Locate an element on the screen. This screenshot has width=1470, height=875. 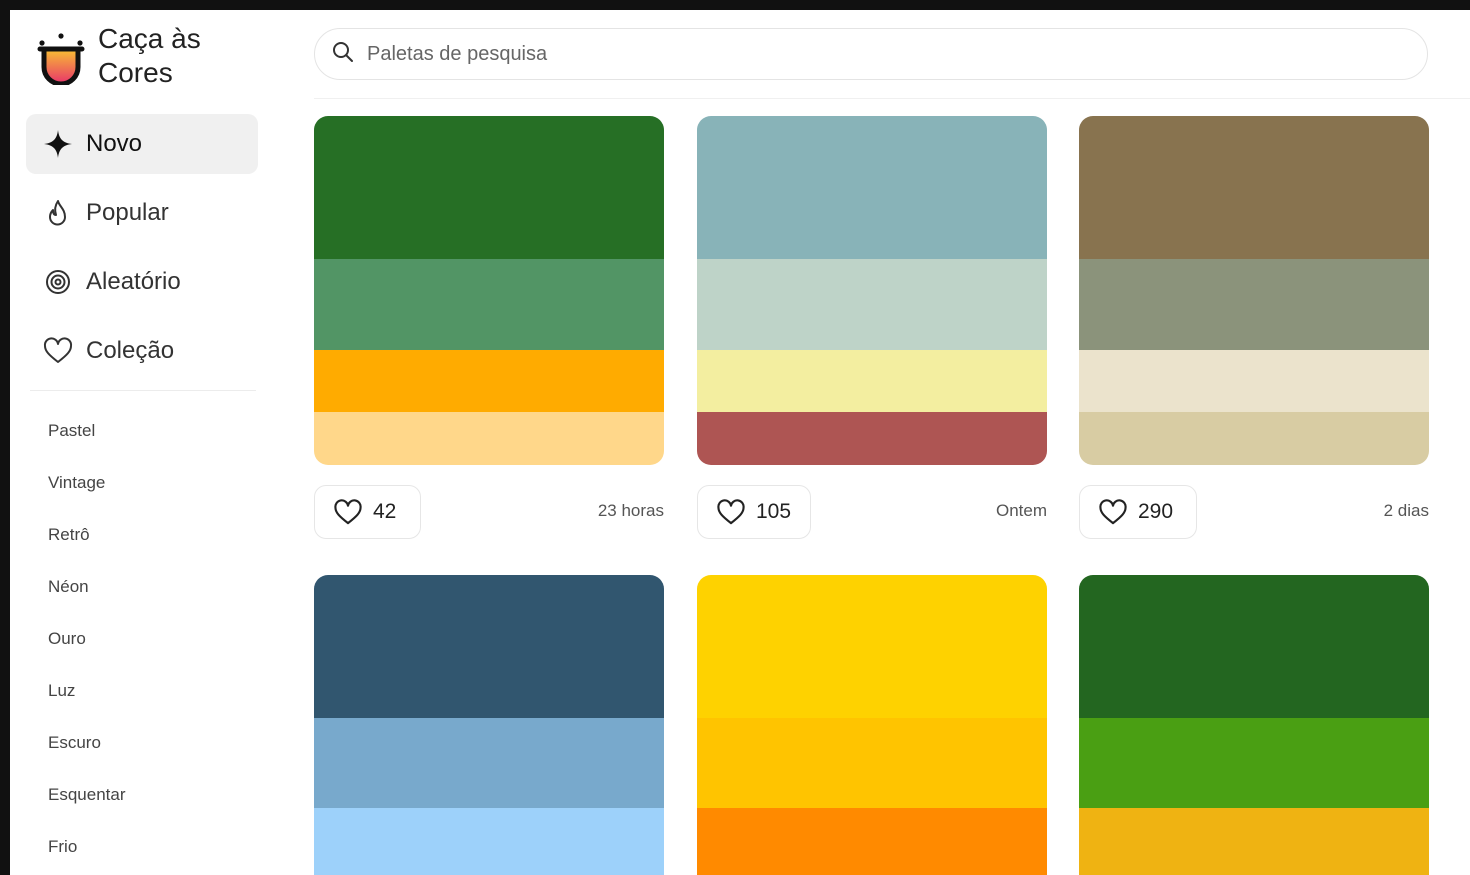
nav-item-novo: Novo is located at coordinates (142, 144).